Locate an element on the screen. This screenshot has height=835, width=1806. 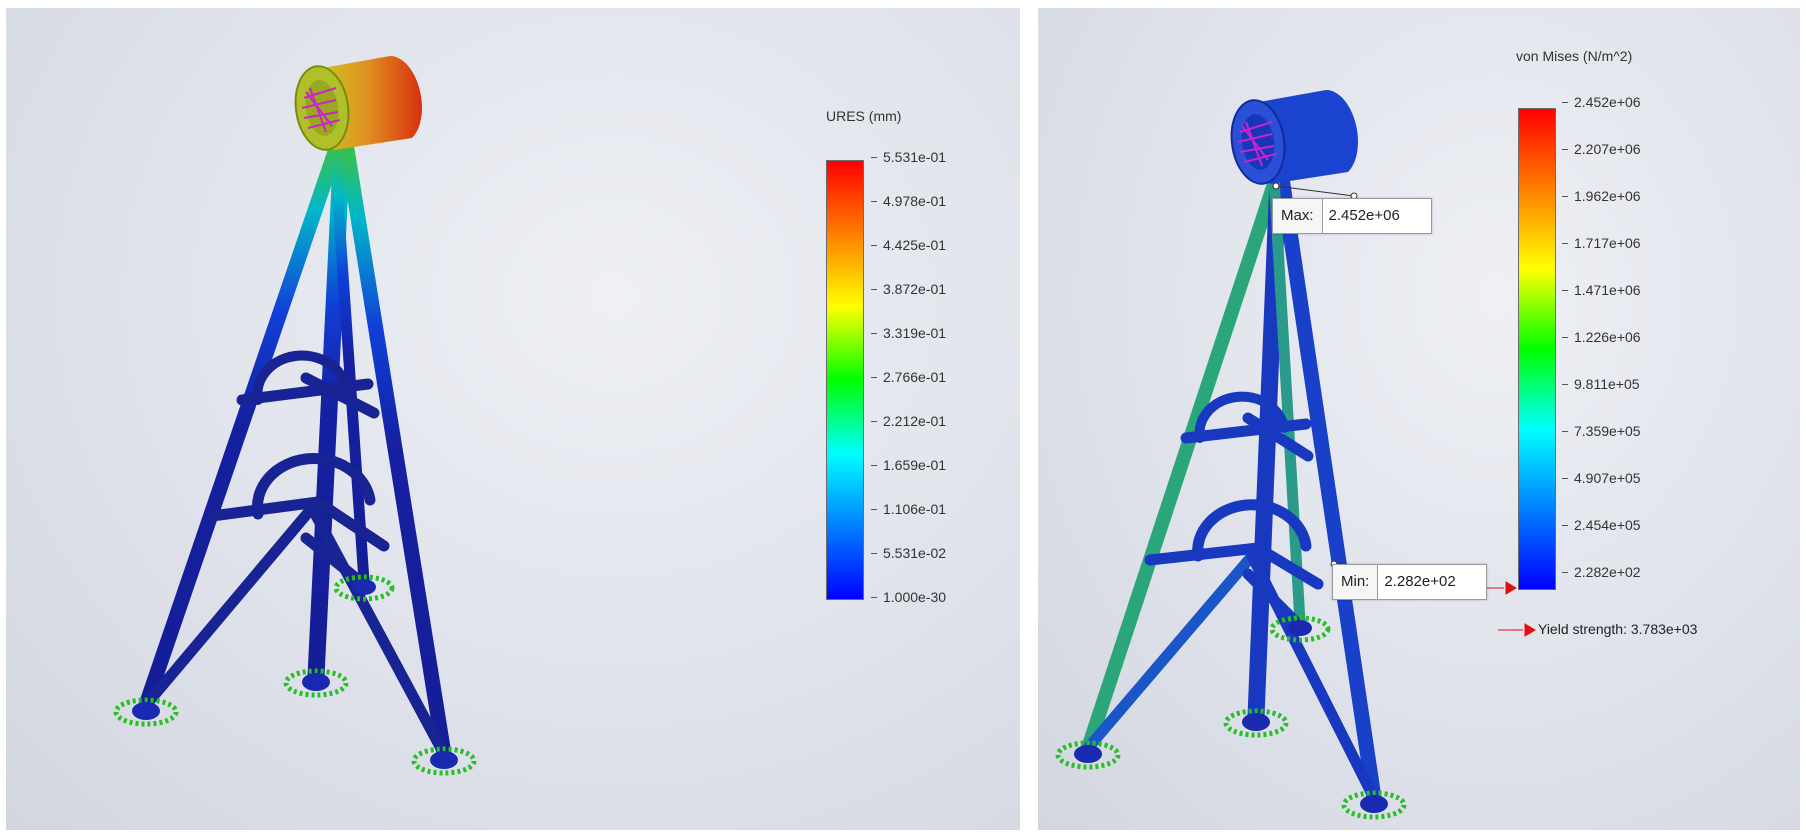
legend-tick: 5.531e-01 is located at coordinates (908, 157).